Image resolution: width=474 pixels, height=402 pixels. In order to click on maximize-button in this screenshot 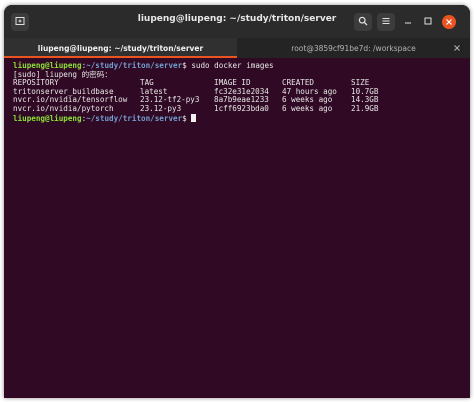, I will do `click(428, 22)`.